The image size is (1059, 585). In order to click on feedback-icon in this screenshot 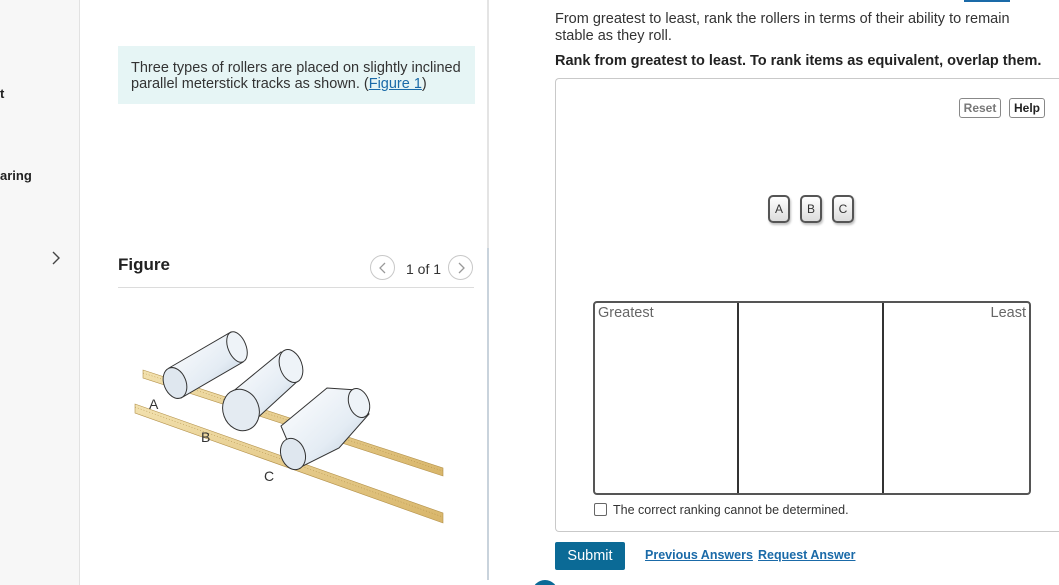, I will do `click(545, 582)`.